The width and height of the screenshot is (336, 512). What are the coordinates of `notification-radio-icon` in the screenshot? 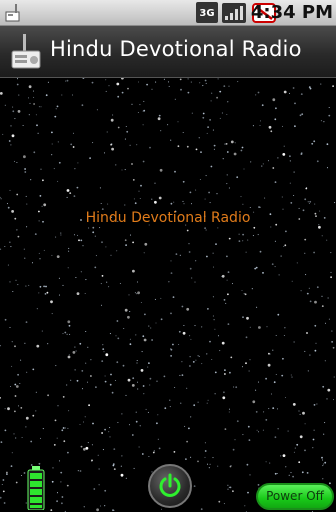 It's located at (12, 13).